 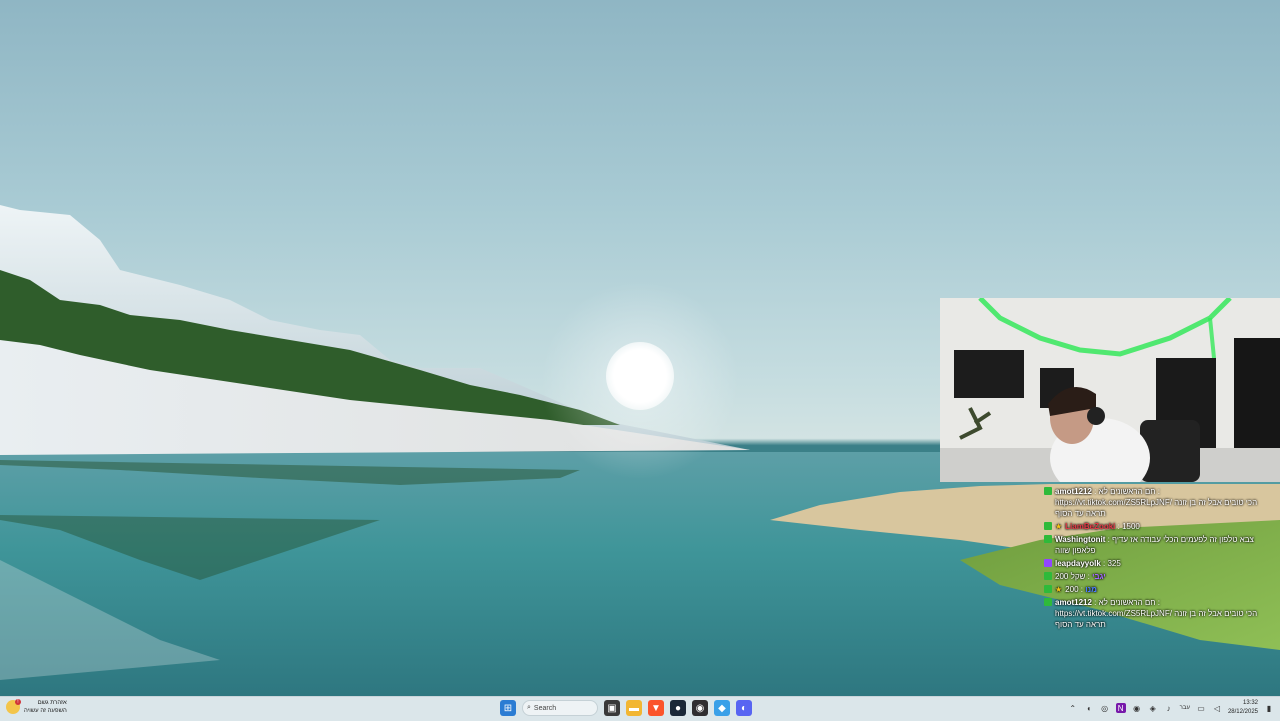 What do you see at coordinates (1089, 708) in the screenshot?
I see `tray-app-icon: ◖` at bounding box center [1089, 708].